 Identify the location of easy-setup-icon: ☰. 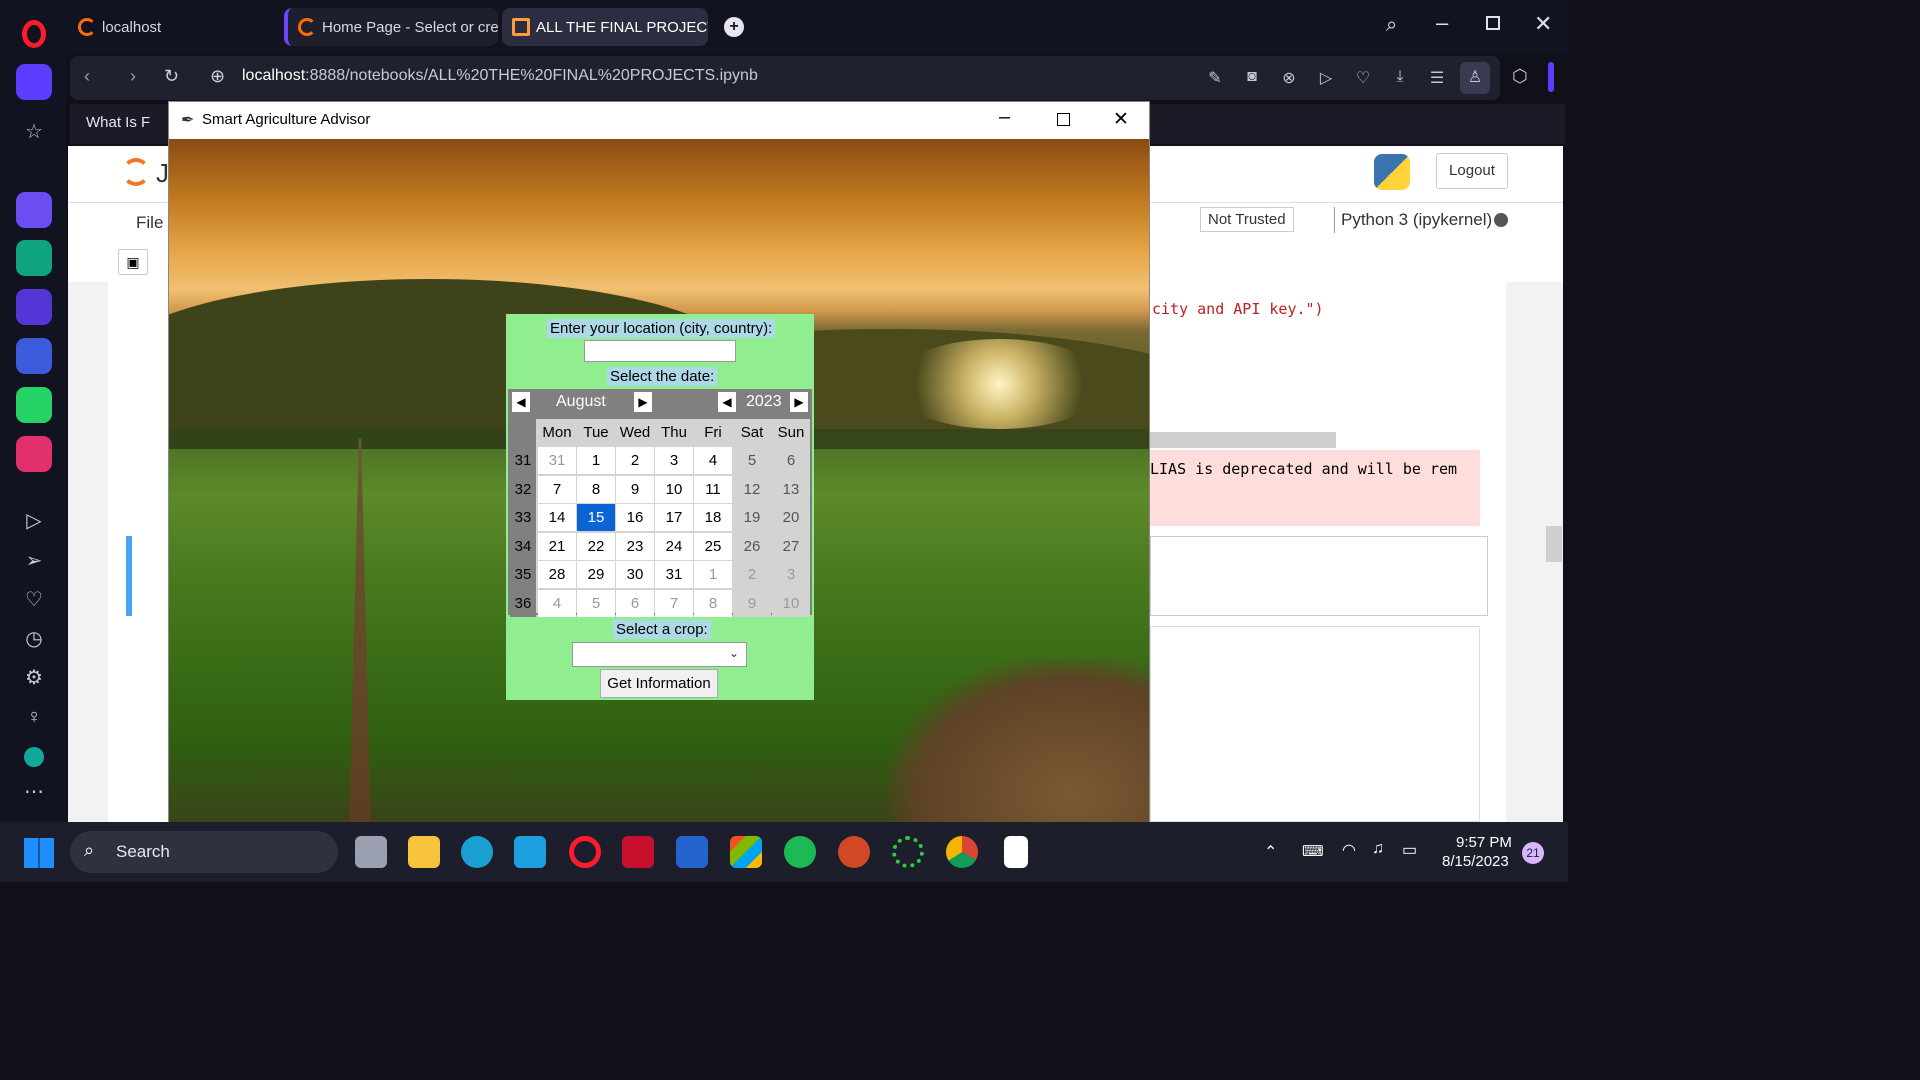
(1437, 78).